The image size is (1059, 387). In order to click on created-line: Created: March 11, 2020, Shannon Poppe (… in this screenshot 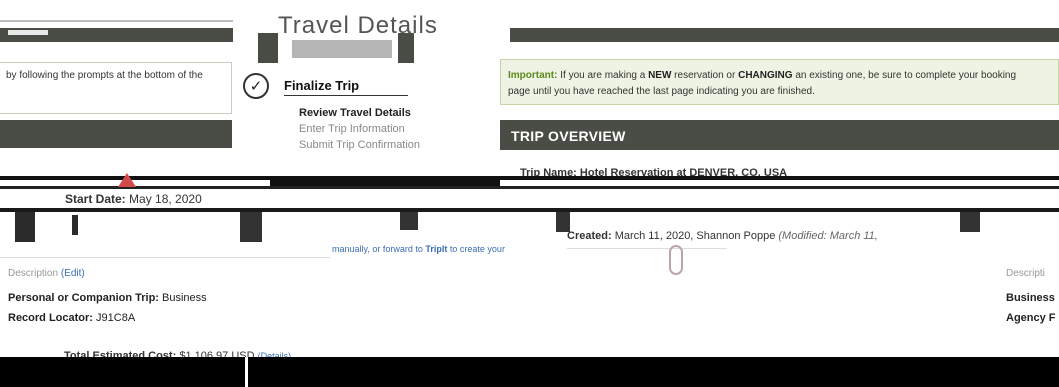, I will do `click(722, 236)`.